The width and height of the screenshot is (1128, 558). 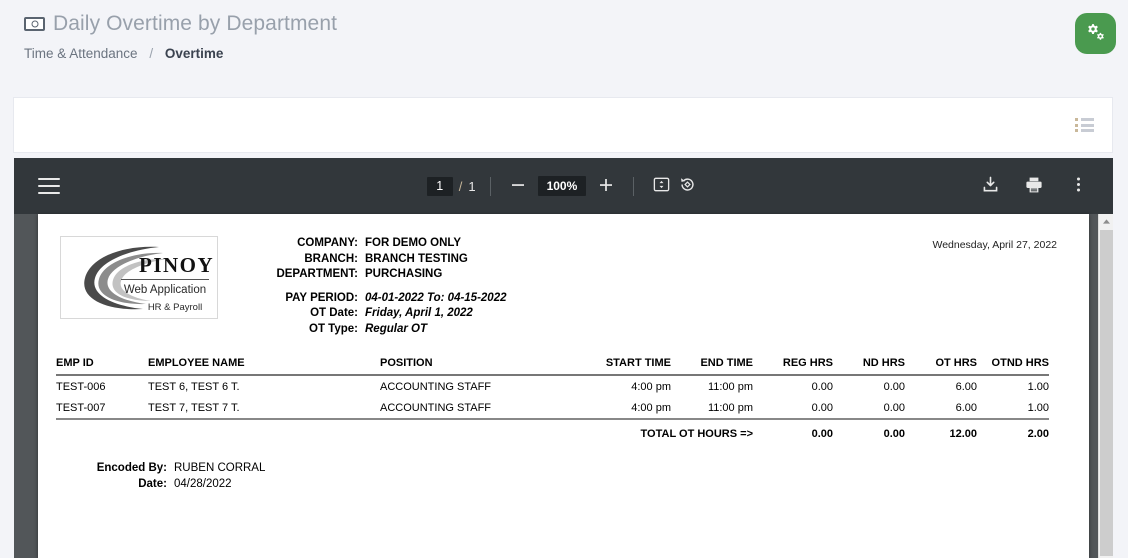 What do you see at coordinates (327, 243) in the screenshot?
I see `field-company-label: COMPANY:` at bounding box center [327, 243].